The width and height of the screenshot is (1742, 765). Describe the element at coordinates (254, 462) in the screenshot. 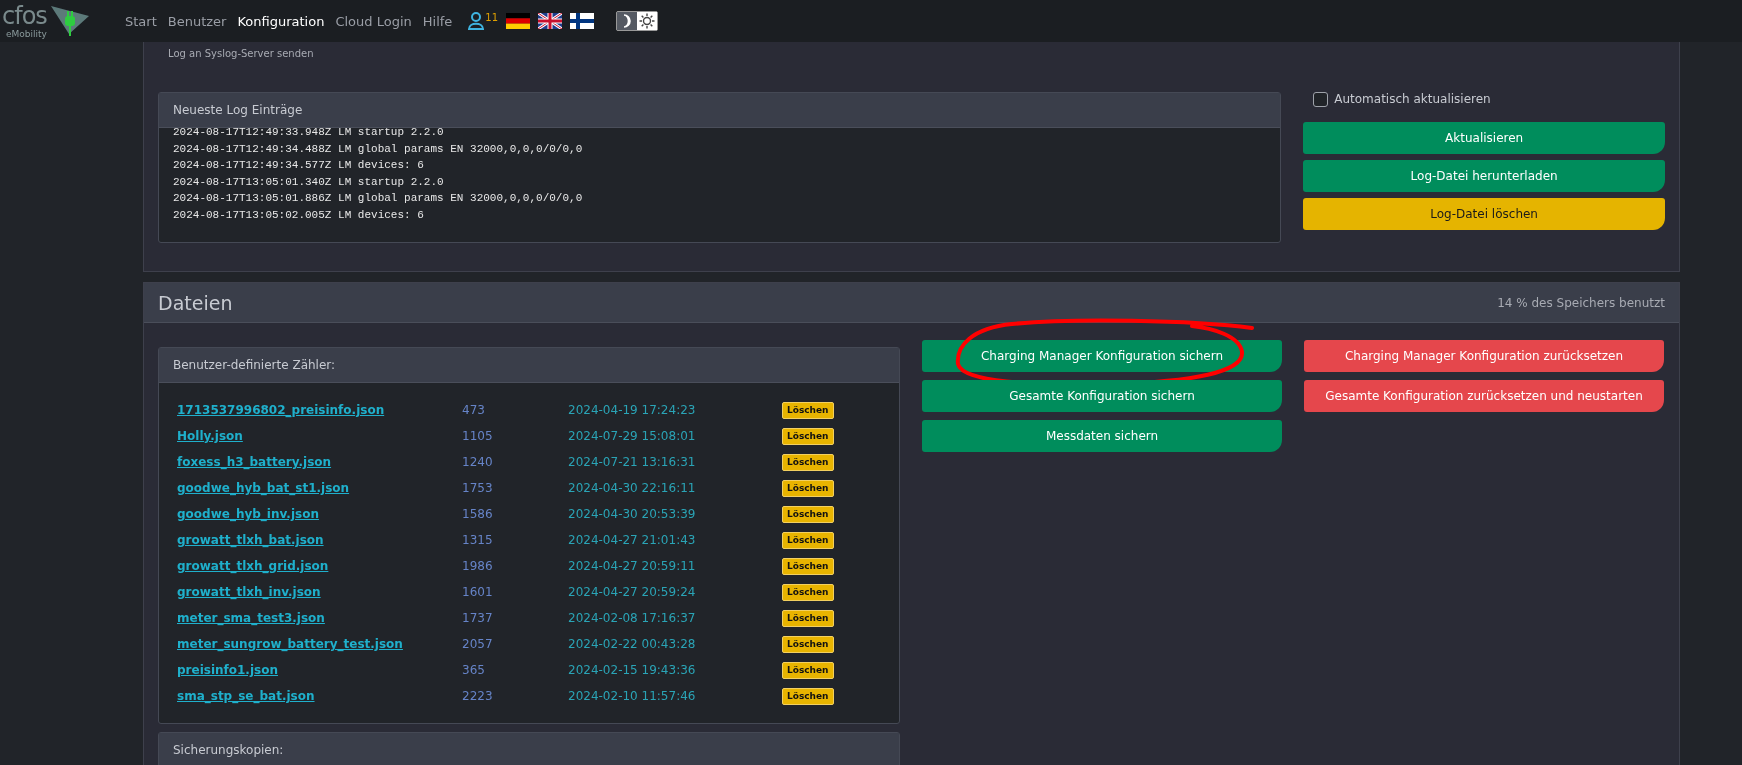

I see `file-link: foxess_h3_battery.json` at that location.